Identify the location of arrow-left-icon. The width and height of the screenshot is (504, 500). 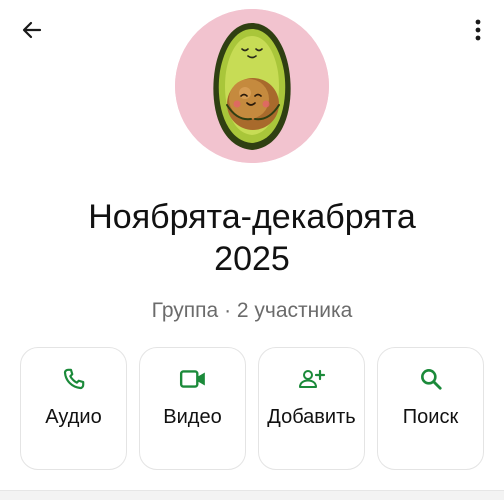
(32, 32).